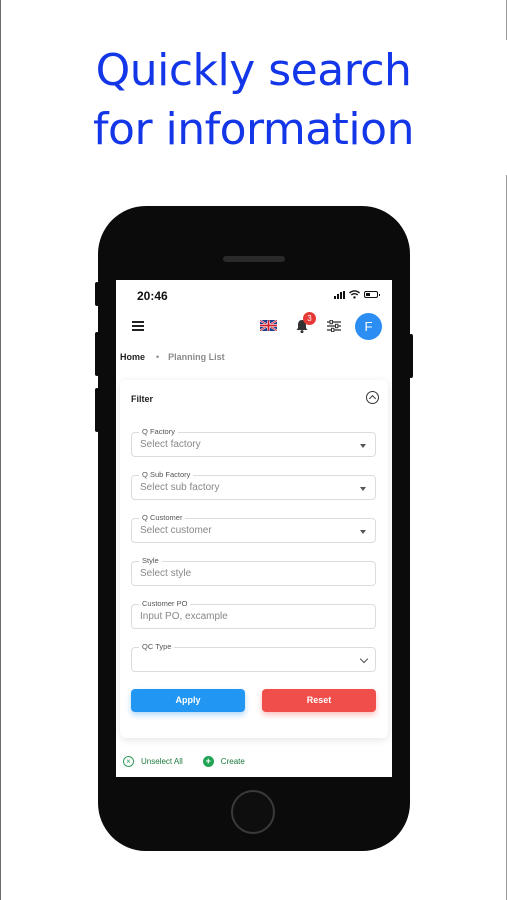 The height and width of the screenshot is (900, 507). What do you see at coordinates (354, 294) in the screenshot?
I see `wifi-icon` at bounding box center [354, 294].